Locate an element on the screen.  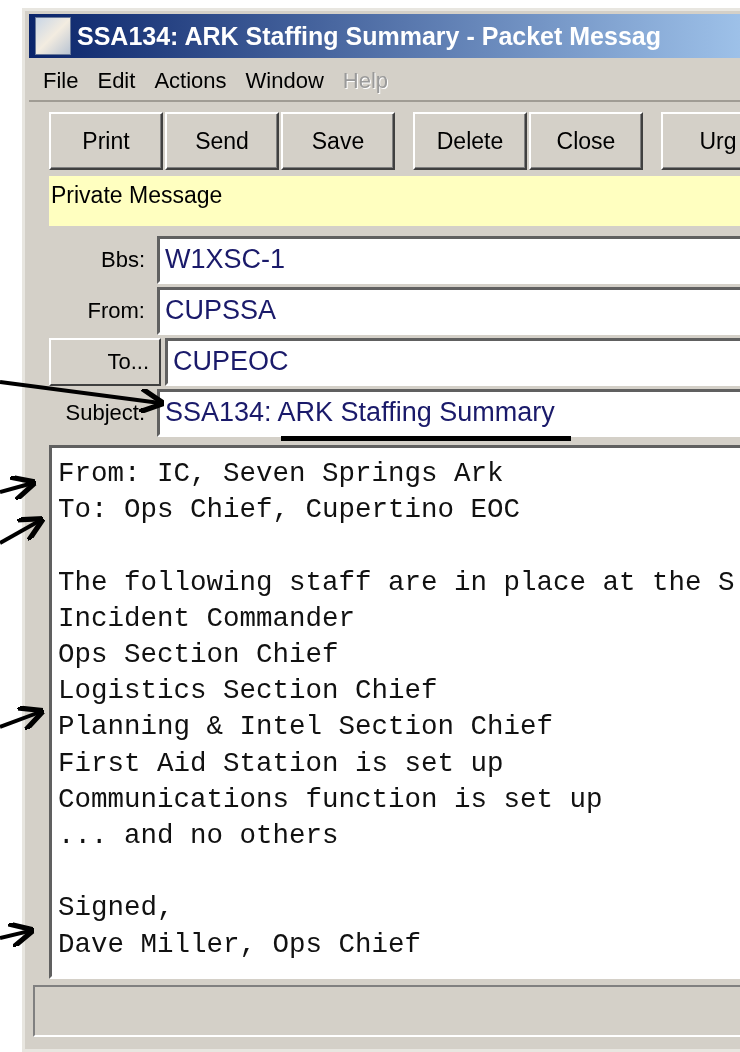
menu-item: Window is located at coordinates (288, 81).